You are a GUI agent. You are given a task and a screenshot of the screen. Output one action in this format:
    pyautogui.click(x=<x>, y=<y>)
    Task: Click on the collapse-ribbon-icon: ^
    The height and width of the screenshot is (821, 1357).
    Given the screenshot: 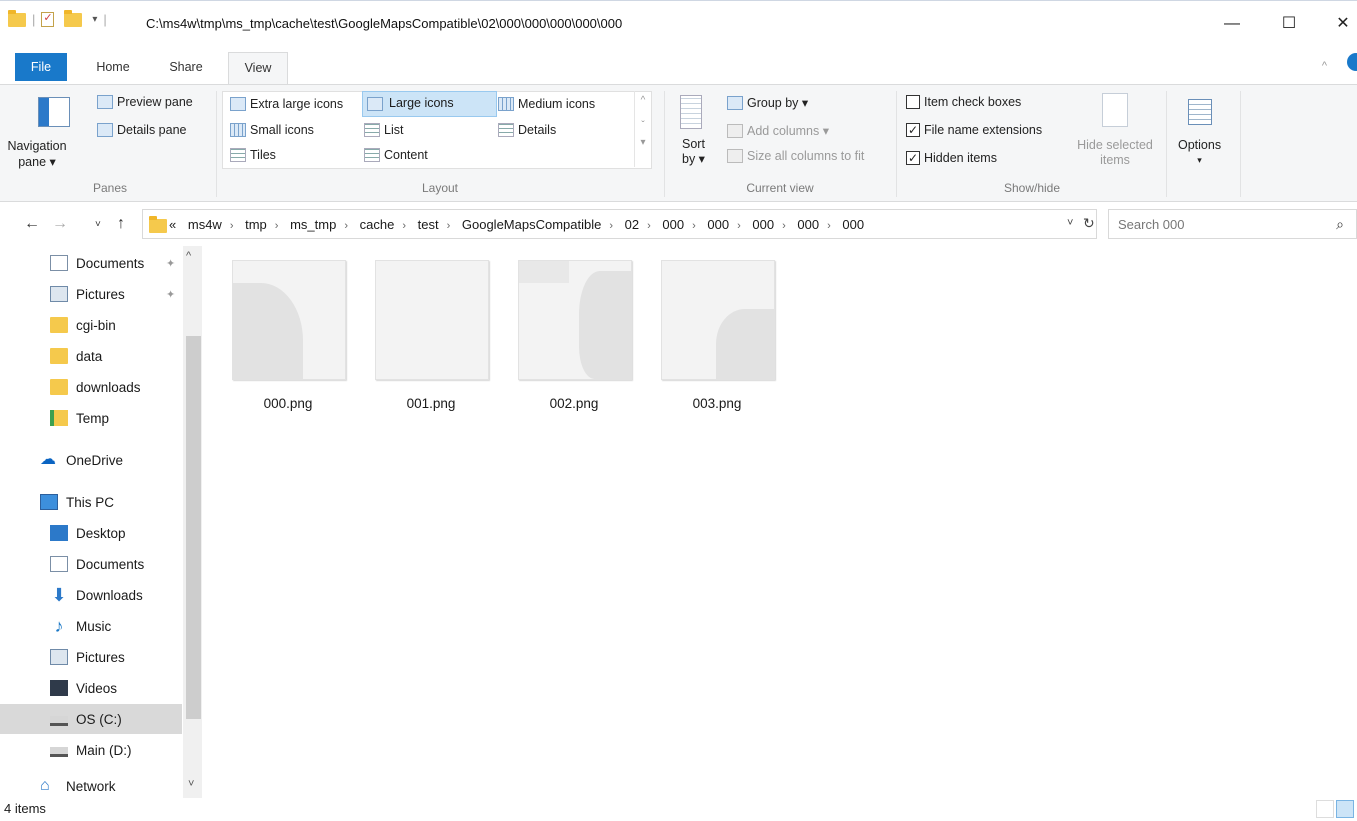 What is the action you would take?
    pyautogui.click(x=1324, y=66)
    